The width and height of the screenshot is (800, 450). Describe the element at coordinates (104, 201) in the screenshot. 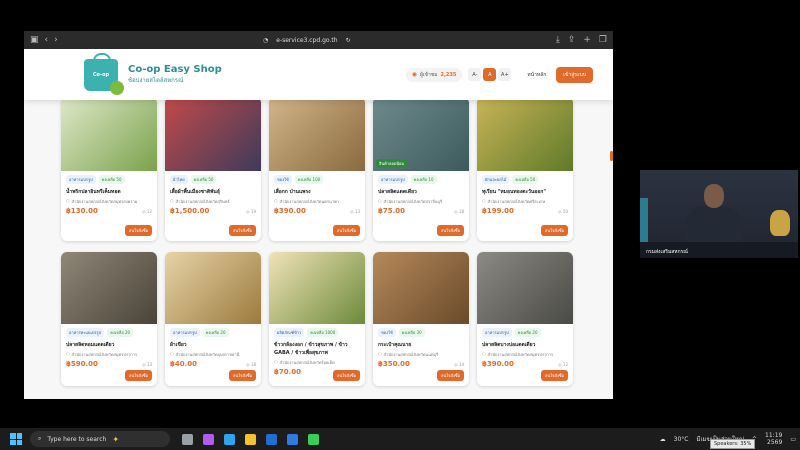

I see `org-name: สำนักงานสหกรณ์จังหวัดสมุทรสงคราม` at that location.